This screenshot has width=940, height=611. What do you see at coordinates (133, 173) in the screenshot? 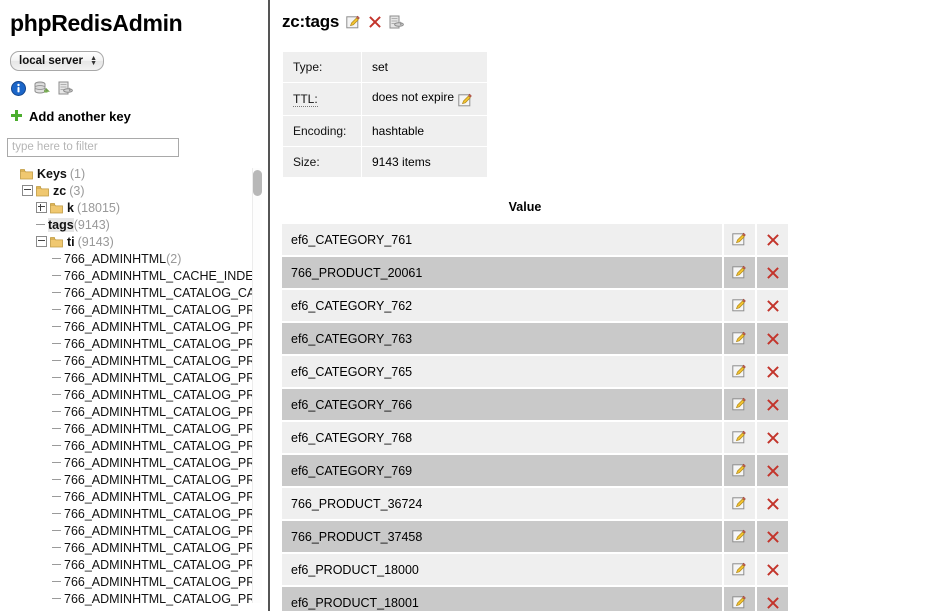
I see `tree-node-keys: Keys (1)` at bounding box center [133, 173].